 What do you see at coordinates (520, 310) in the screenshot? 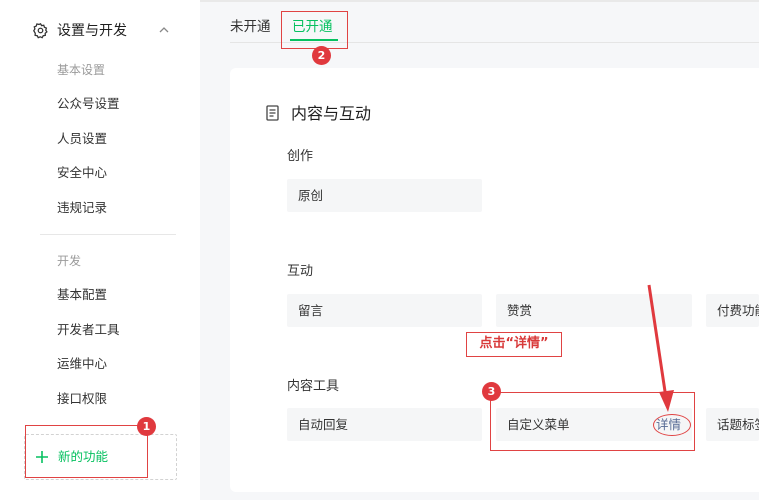
I see `feature-label: 赞赏` at bounding box center [520, 310].